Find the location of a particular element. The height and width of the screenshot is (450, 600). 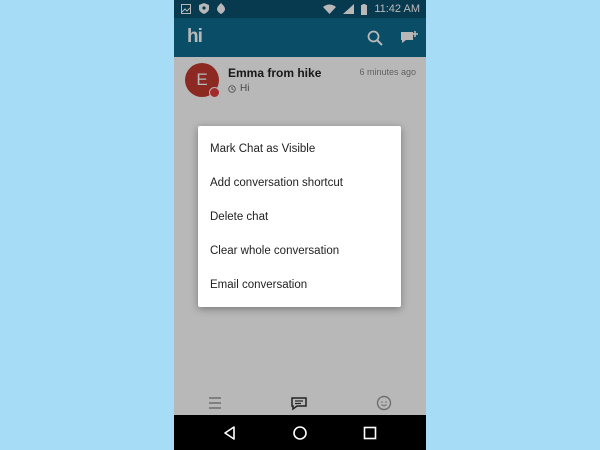

system-nav-bar is located at coordinates (300, 432).